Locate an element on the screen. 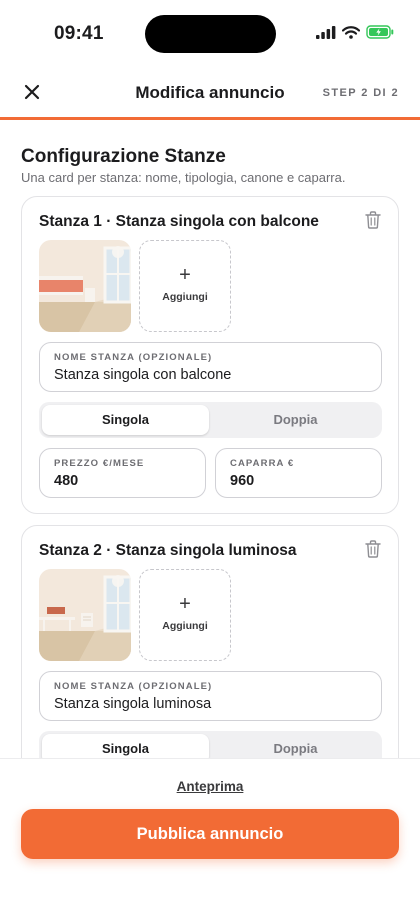 Image resolution: width=420 pixels, height=913 pixels. status-icons is located at coordinates (355, 32).